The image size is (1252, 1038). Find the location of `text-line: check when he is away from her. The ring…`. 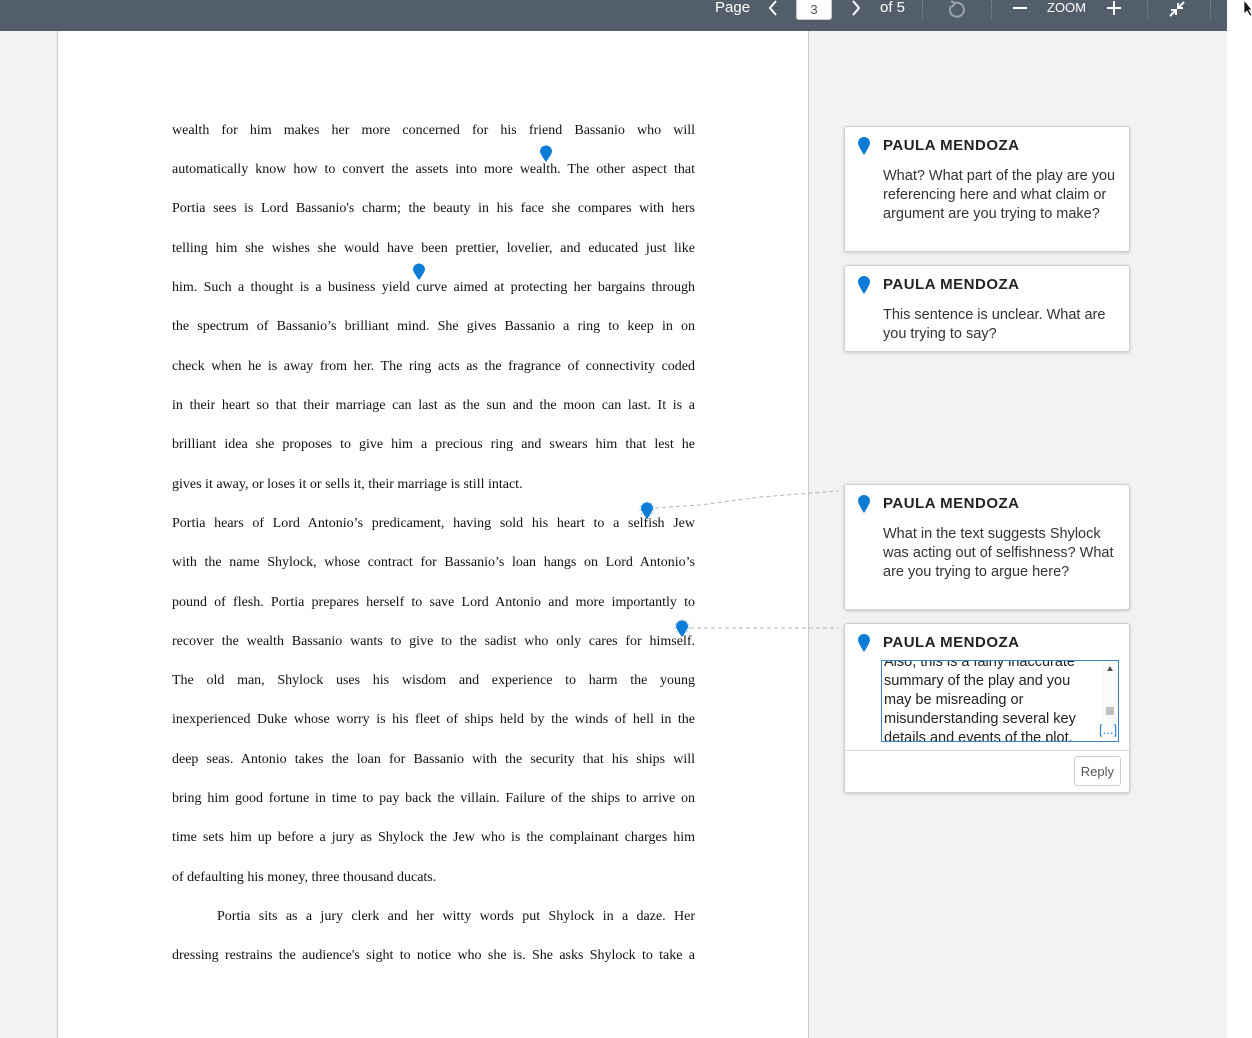

text-line: check when he is away from her. The ring… is located at coordinates (433, 366).